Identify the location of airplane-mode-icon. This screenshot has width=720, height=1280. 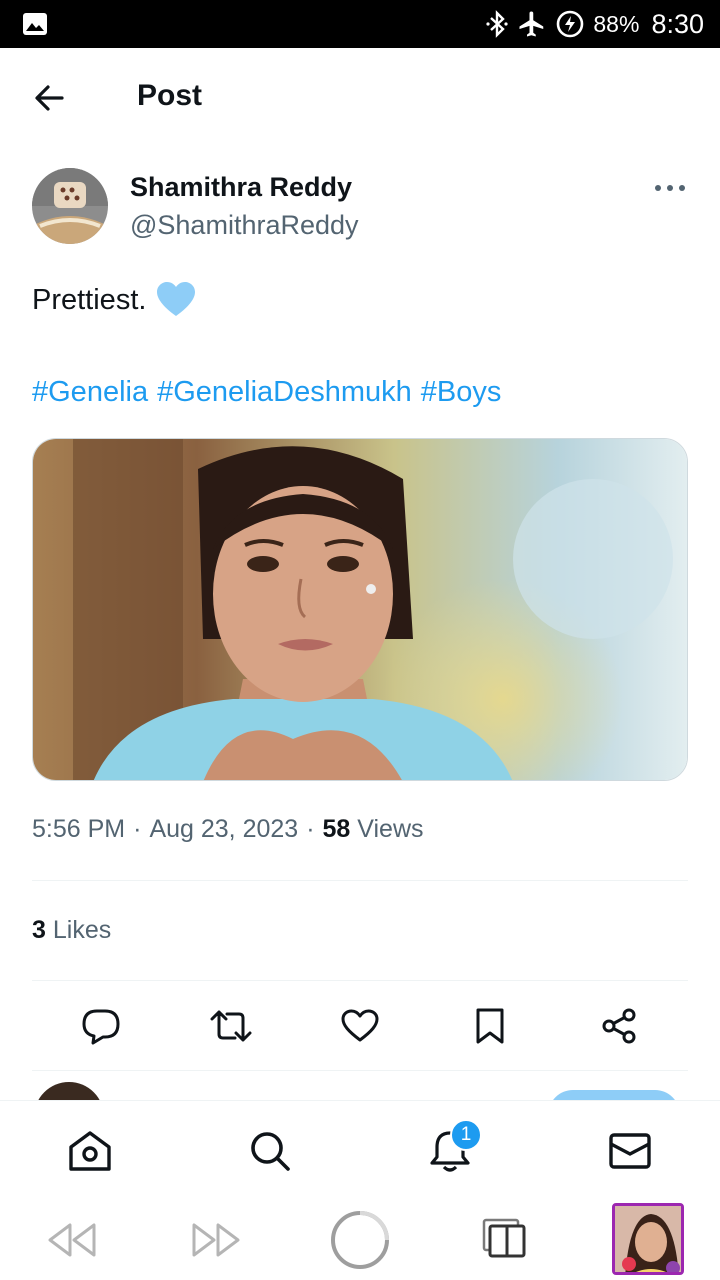
(531, 24).